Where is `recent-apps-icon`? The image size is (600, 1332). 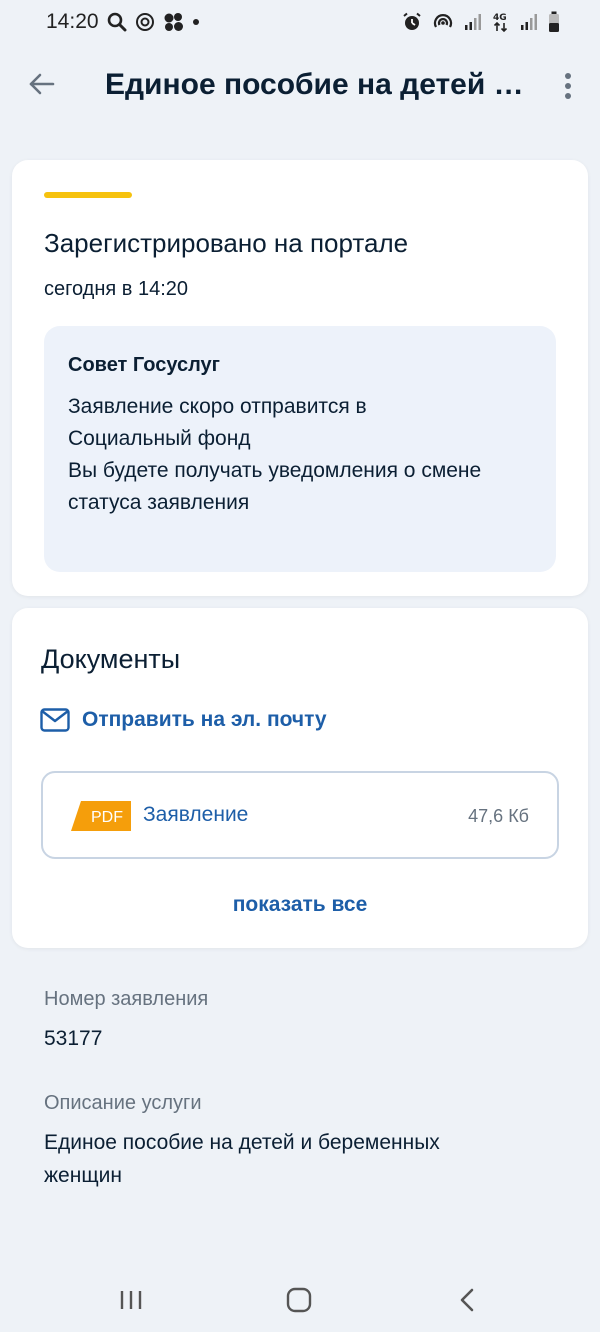
recent-apps-icon is located at coordinates (131, 1300).